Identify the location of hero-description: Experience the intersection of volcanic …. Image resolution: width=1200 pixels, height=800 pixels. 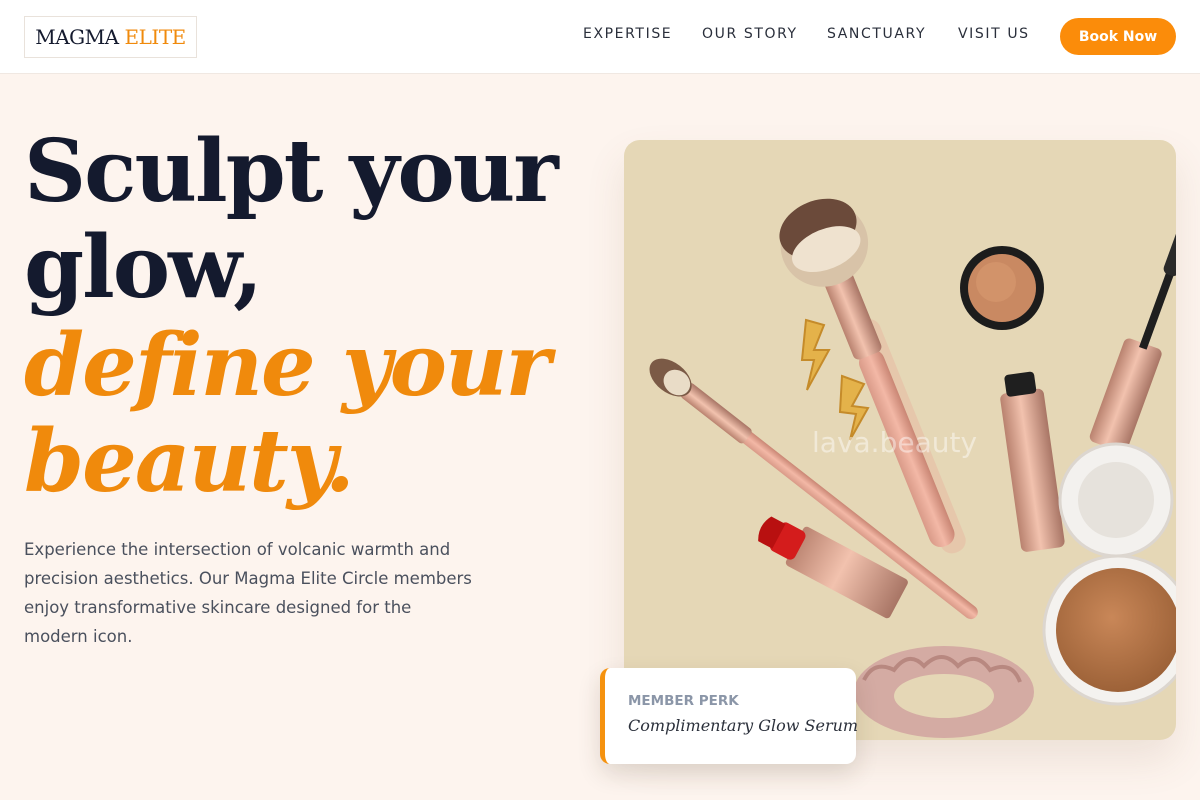
(248, 593).